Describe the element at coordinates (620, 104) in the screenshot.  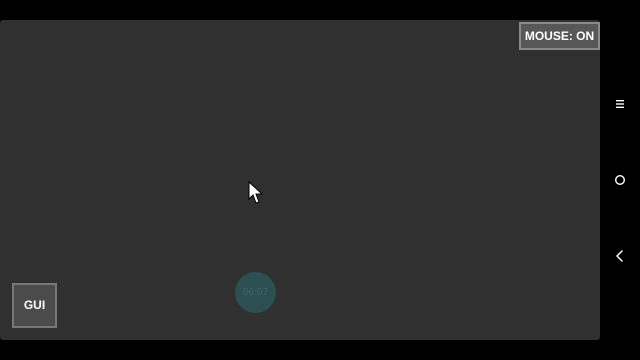
I see `menu-icon` at that location.